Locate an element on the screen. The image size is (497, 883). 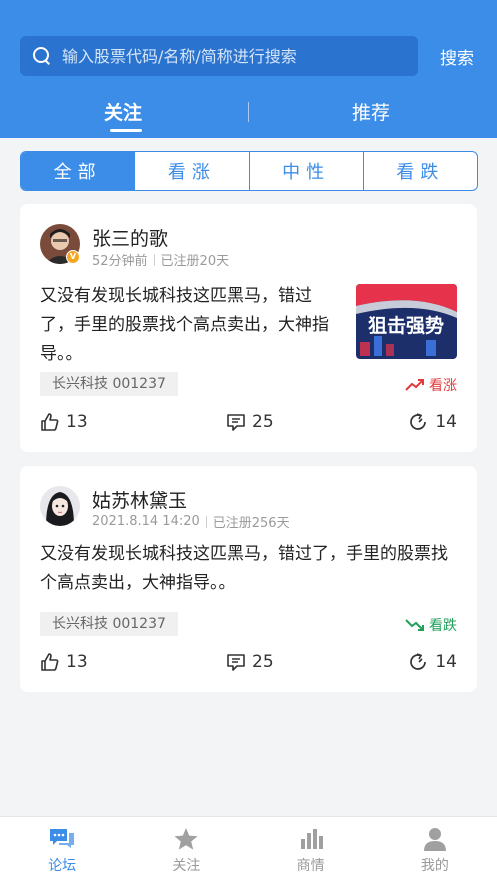
sentiment-label: 看跌 is located at coordinates (443, 626).